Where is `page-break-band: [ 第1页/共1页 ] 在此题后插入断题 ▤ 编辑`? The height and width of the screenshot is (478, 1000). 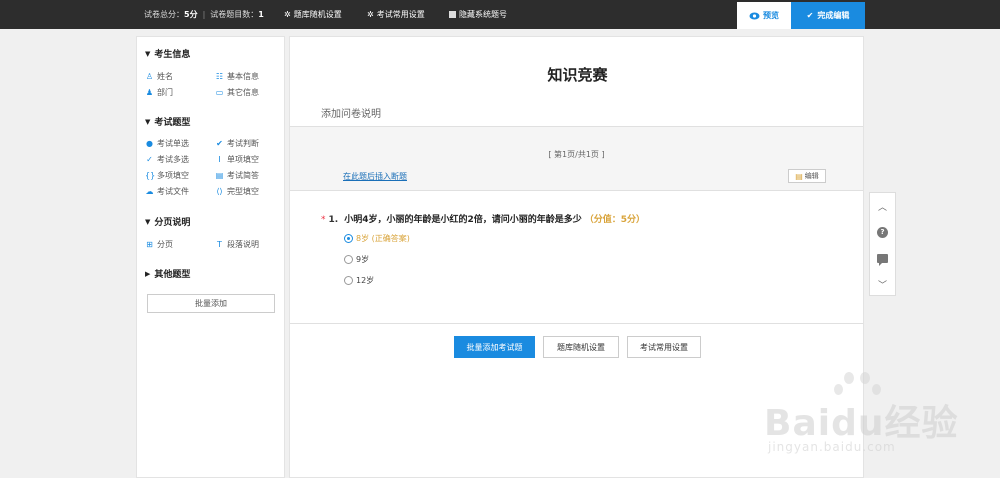 page-break-band: [ 第1页/共1页 ] 在此题后插入断题 ▤ 编辑 is located at coordinates (576, 158).